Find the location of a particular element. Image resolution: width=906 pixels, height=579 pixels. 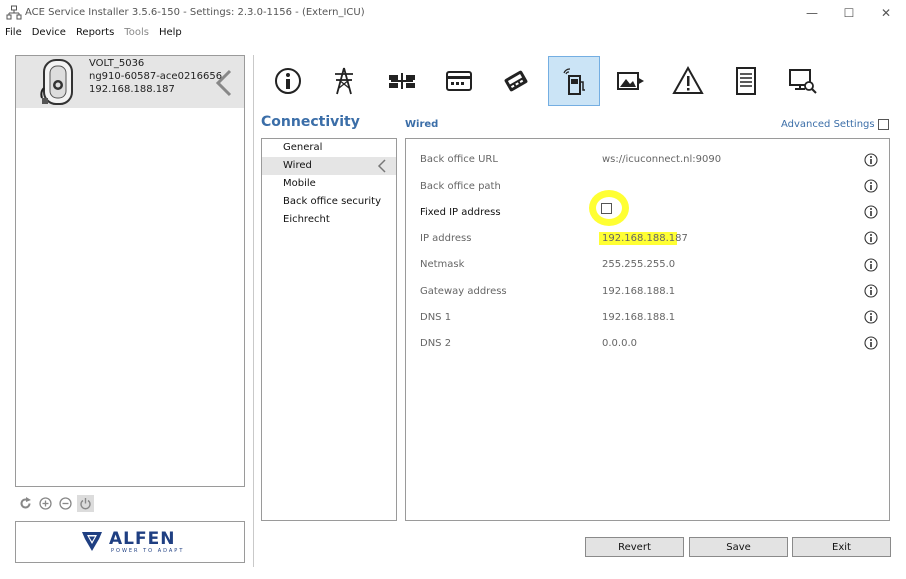

tab-grid is located at coordinates (344, 81).